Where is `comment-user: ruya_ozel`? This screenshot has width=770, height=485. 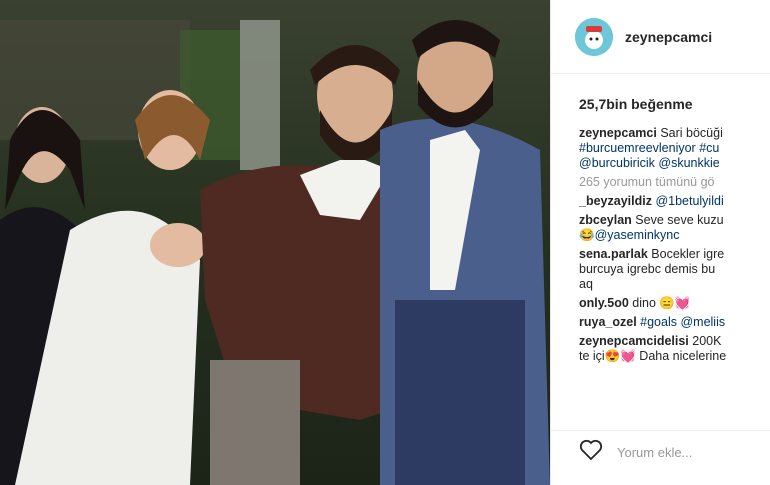
comment-user: ruya_ozel is located at coordinates (608, 322).